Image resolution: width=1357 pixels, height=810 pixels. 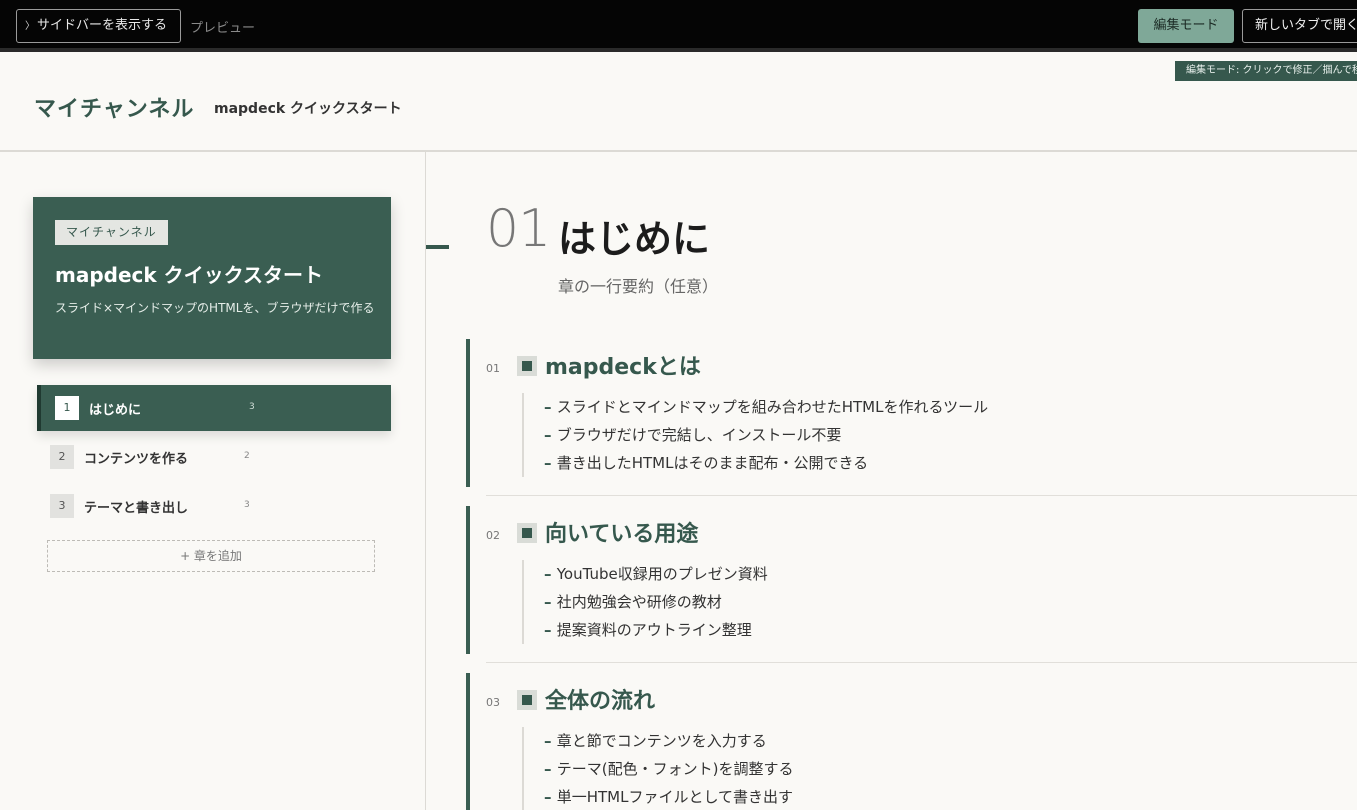 What do you see at coordinates (656, 574) in the screenshot?
I see `bullet-item: YouTube収録用のプレゼン資料` at bounding box center [656, 574].